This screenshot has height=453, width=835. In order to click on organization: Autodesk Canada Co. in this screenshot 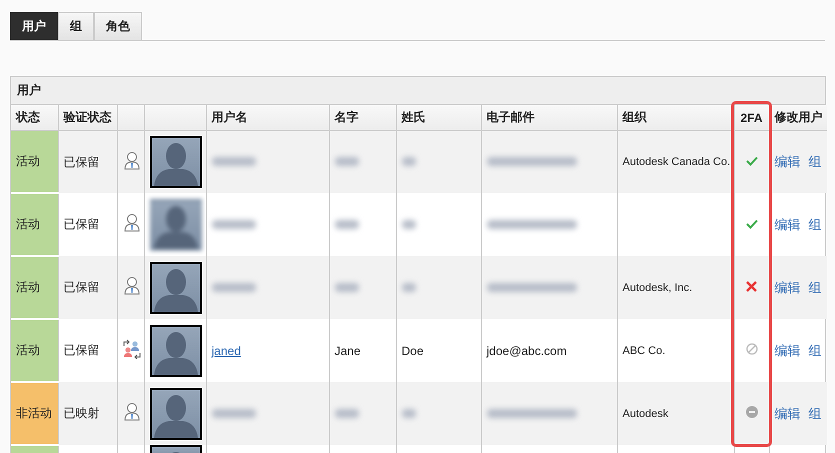, I will do `click(676, 162)`.